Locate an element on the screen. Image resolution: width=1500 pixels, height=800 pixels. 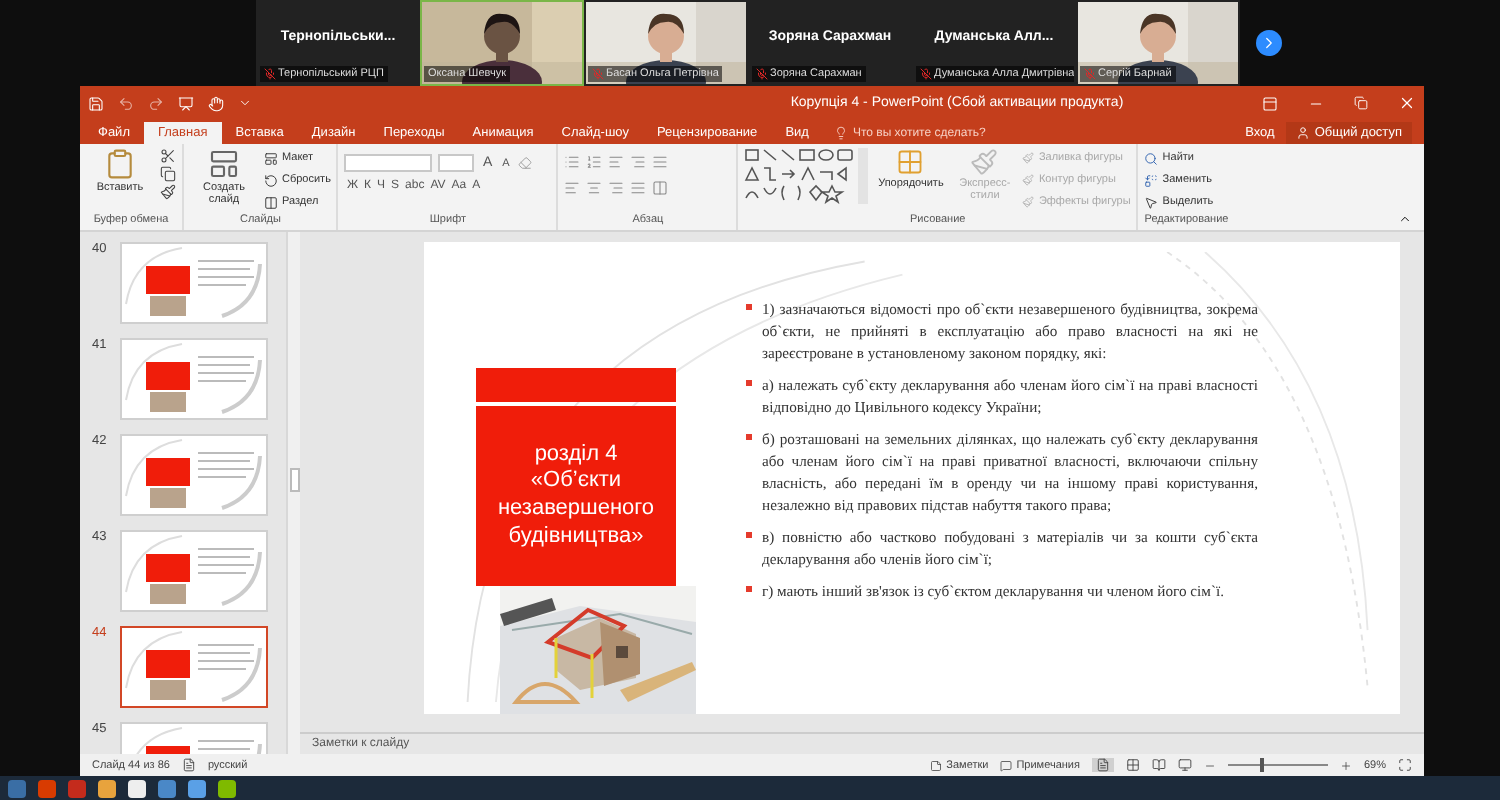
clipboard-icon is located at coordinates (120, 164).